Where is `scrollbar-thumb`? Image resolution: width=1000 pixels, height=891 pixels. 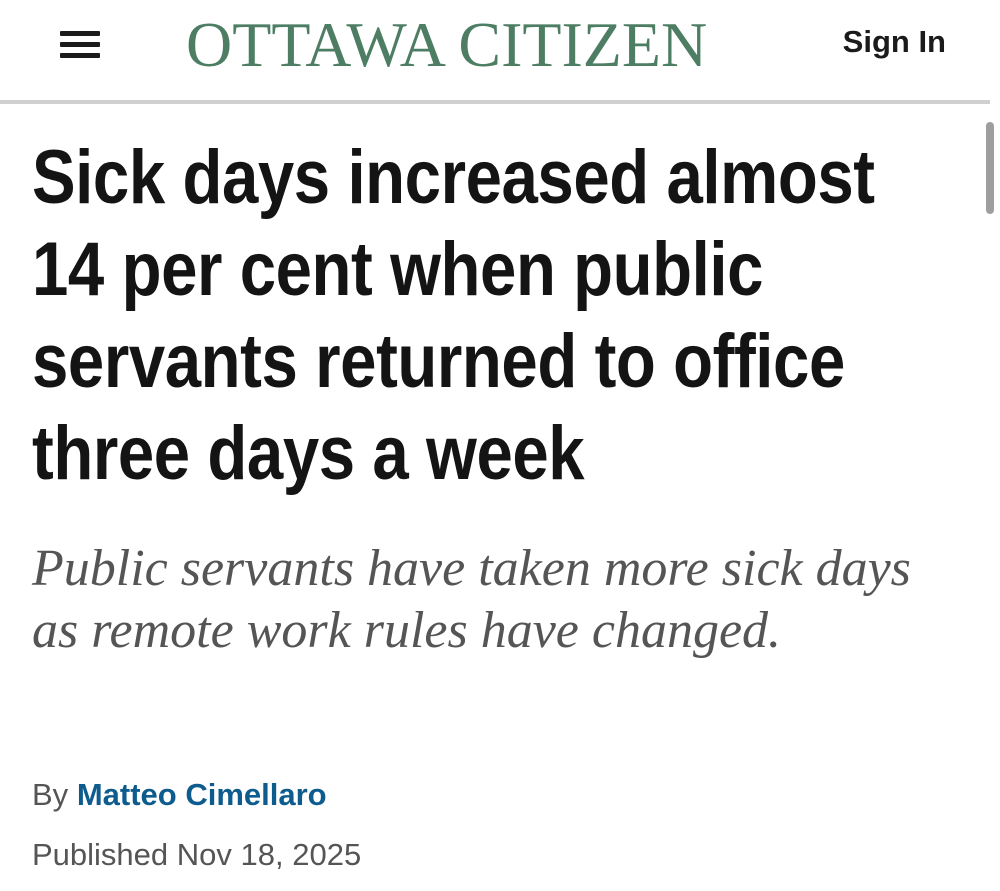 scrollbar-thumb is located at coordinates (990, 168).